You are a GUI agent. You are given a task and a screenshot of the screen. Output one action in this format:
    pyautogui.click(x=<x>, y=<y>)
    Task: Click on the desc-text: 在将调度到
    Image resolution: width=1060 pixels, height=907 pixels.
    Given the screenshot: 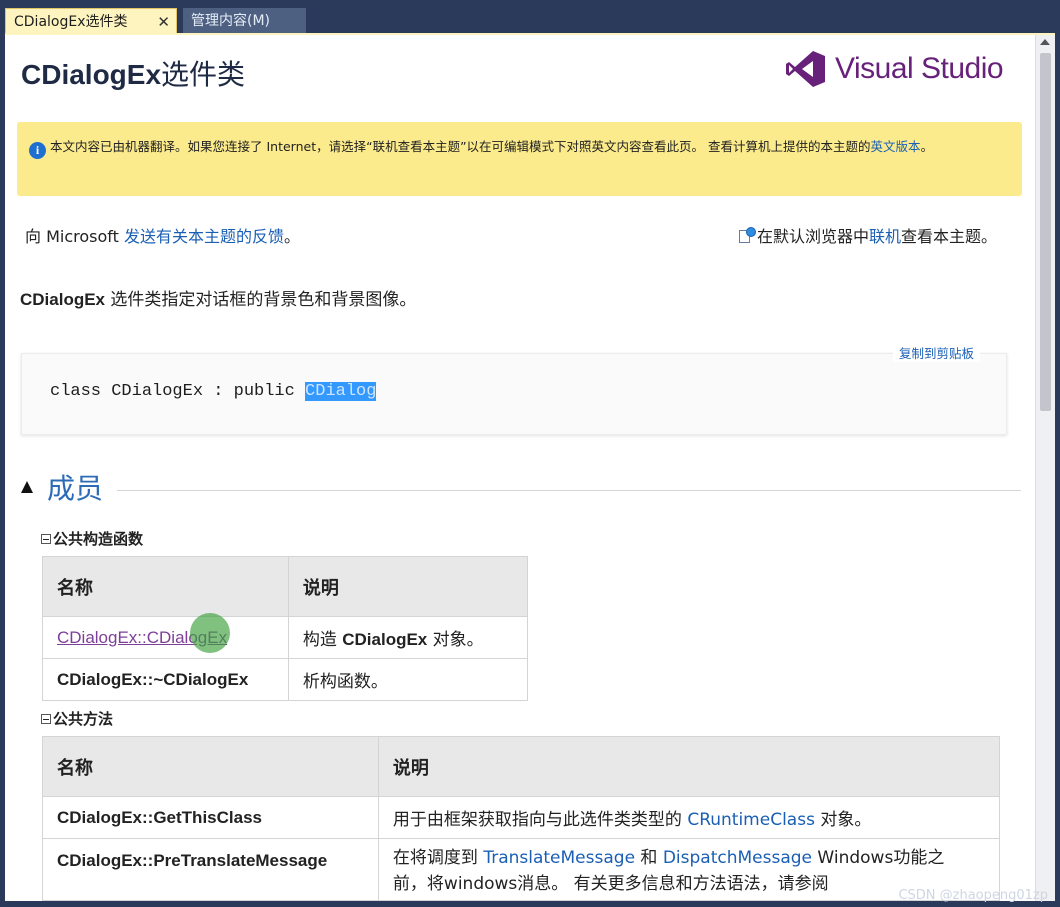 What is the action you would take?
    pyautogui.click(x=438, y=858)
    